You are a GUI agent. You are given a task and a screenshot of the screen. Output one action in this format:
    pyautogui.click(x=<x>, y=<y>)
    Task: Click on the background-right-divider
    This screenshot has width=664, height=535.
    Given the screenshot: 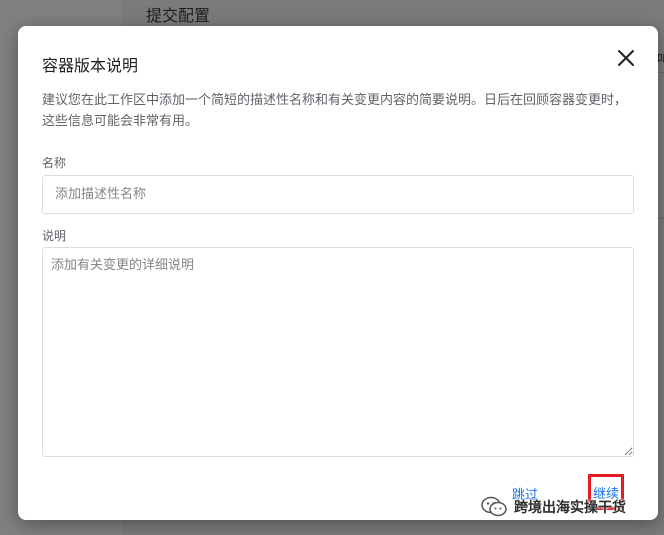 What is the action you would take?
    pyautogui.click(x=660, y=145)
    